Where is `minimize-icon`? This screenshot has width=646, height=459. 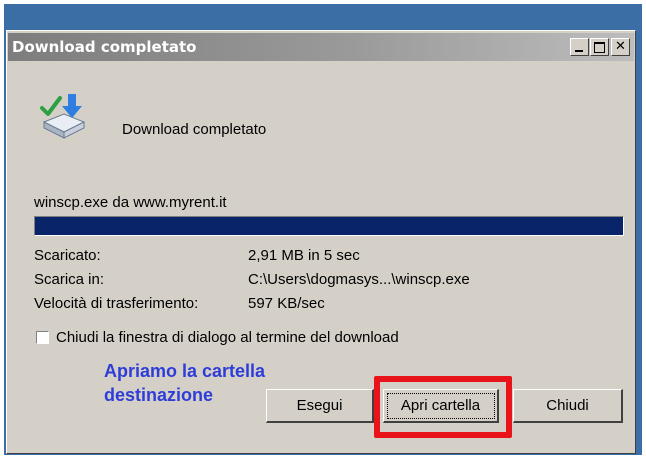
minimize-icon is located at coordinates (579, 51).